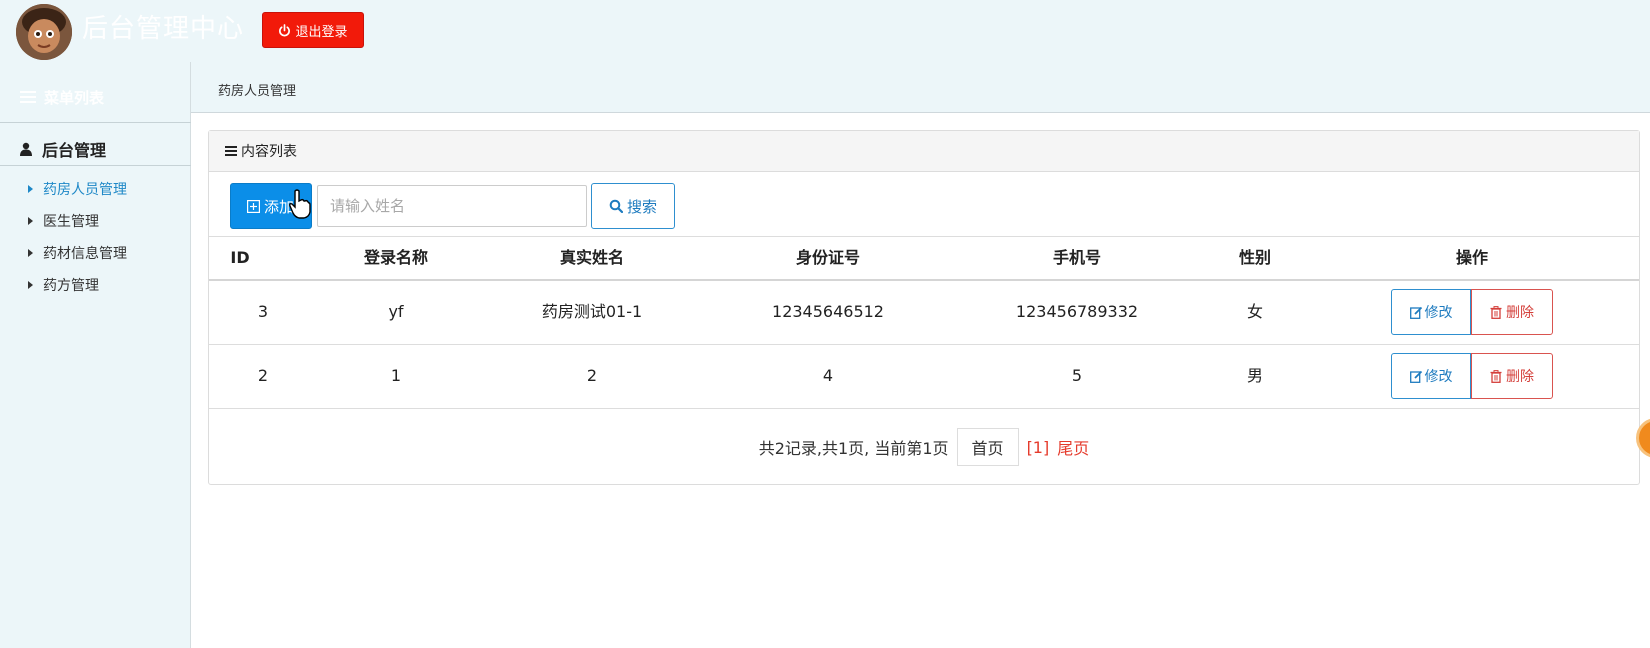 Image resolution: width=1650 pixels, height=648 pixels. Describe the element at coordinates (641, 206) in the screenshot. I see `search-label: 搜索` at that location.